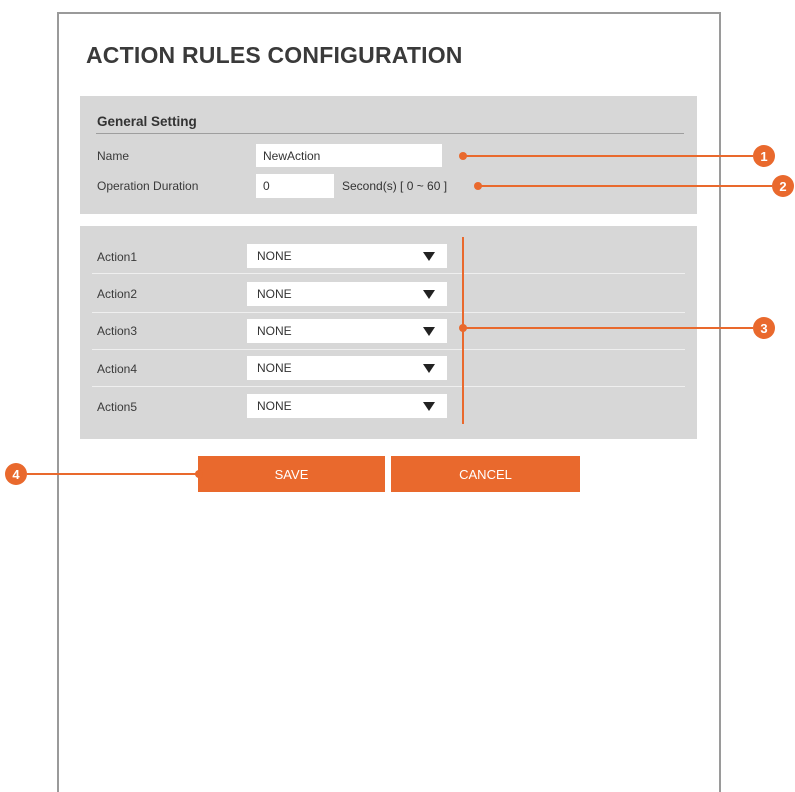 The width and height of the screenshot is (795, 792). Describe the element at coordinates (295, 186) in the screenshot. I see `operation-duration-field` at that location.